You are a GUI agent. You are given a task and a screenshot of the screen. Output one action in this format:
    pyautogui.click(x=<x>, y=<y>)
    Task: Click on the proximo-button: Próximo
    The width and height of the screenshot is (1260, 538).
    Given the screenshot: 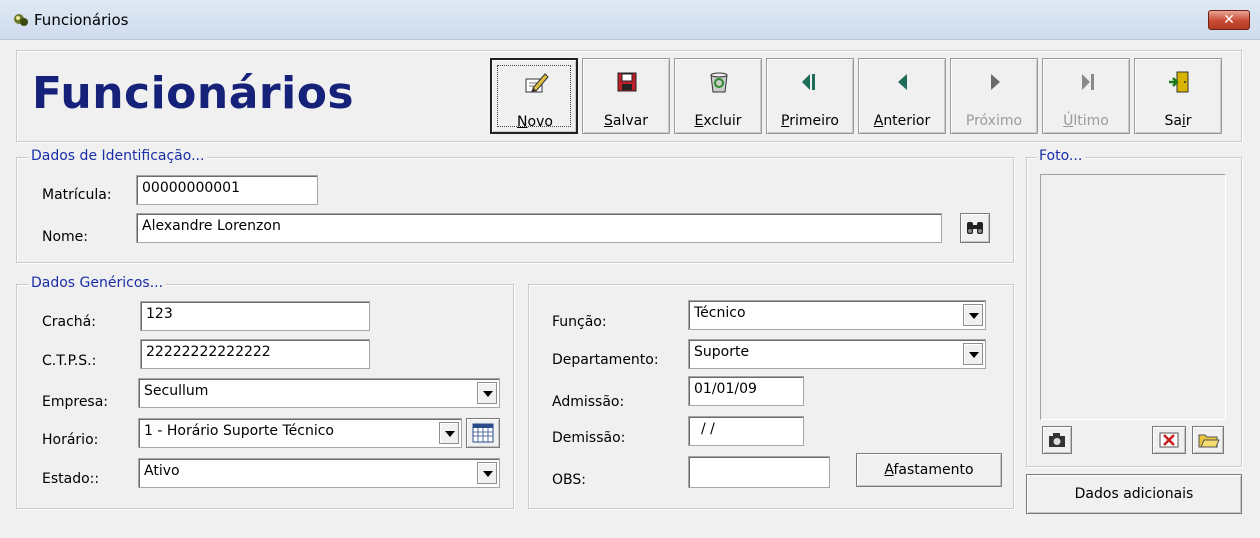 What is the action you would take?
    pyautogui.click(x=994, y=96)
    